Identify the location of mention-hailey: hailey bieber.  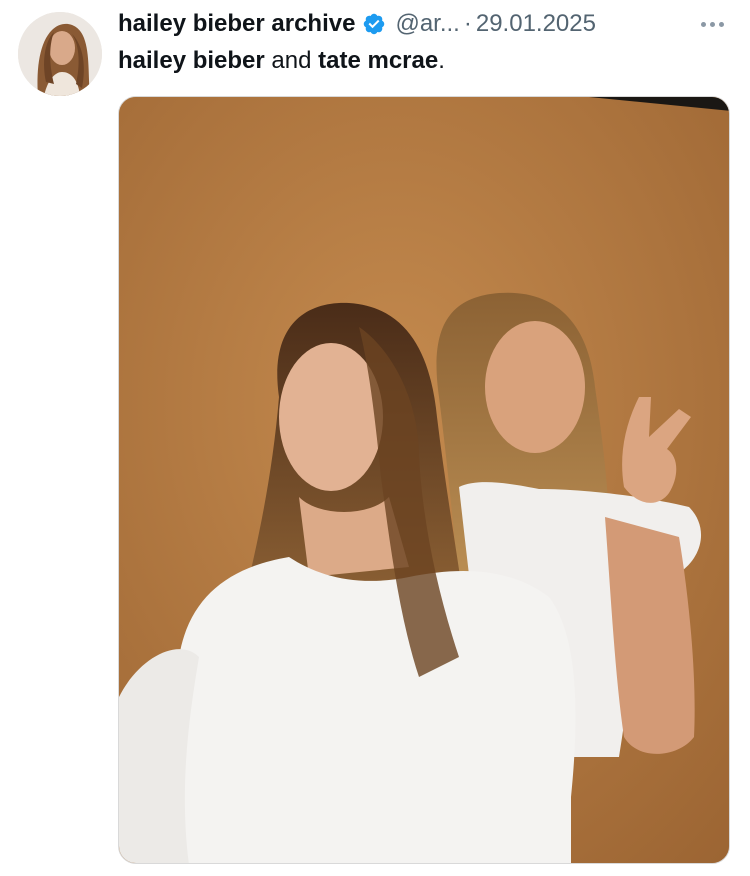
(191, 60).